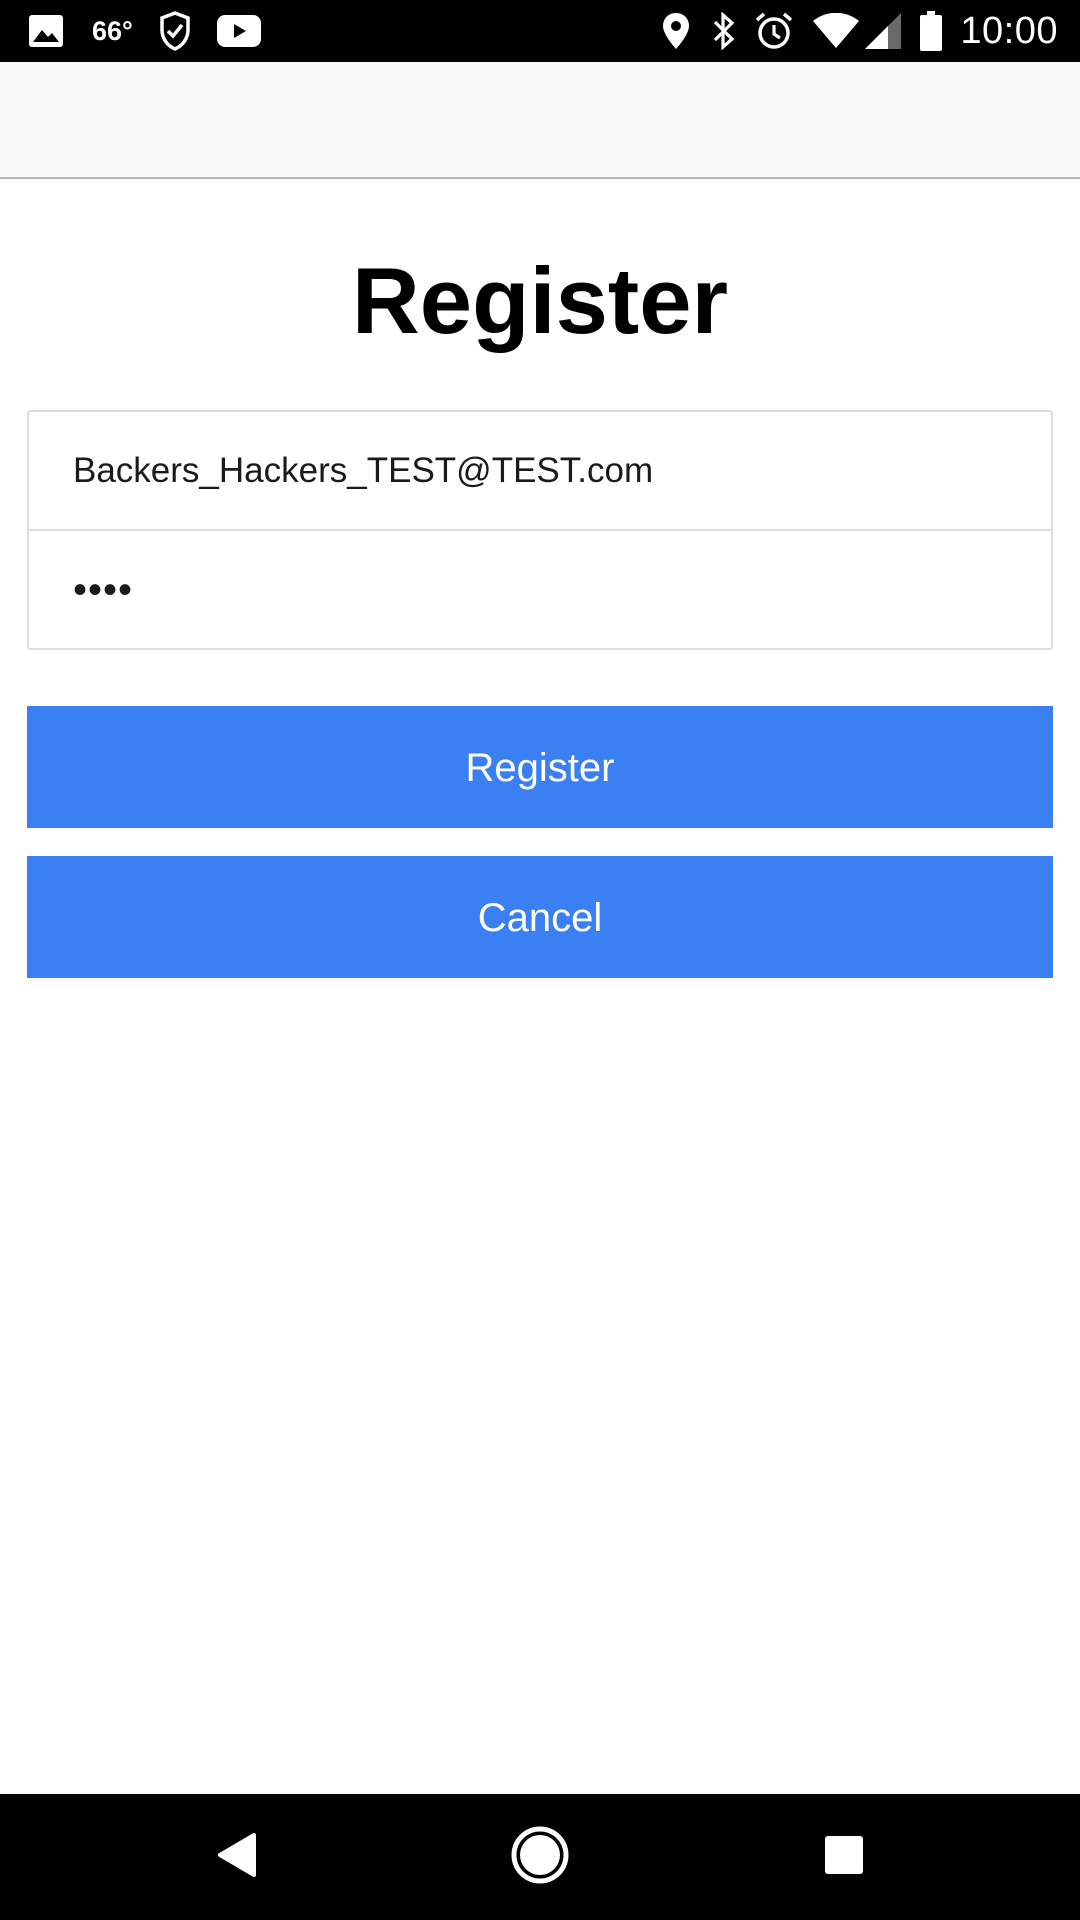 Image resolution: width=1080 pixels, height=1920 pixels. What do you see at coordinates (540, 917) in the screenshot?
I see `cancel-button: Cancel` at bounding box center [540, 917].